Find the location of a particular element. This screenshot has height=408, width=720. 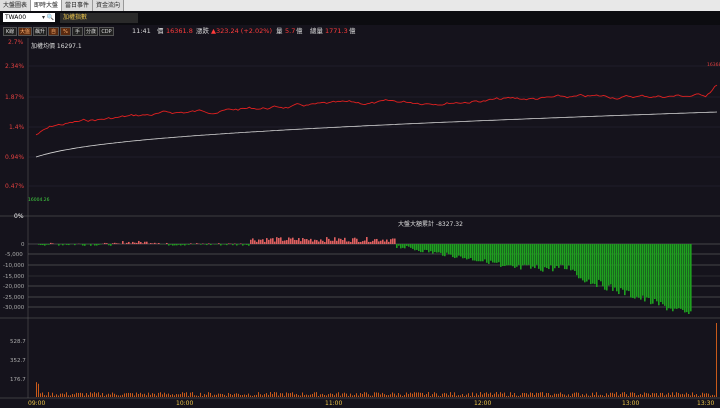

x-label-time: 13:00 is located at coordinates (630, 403).